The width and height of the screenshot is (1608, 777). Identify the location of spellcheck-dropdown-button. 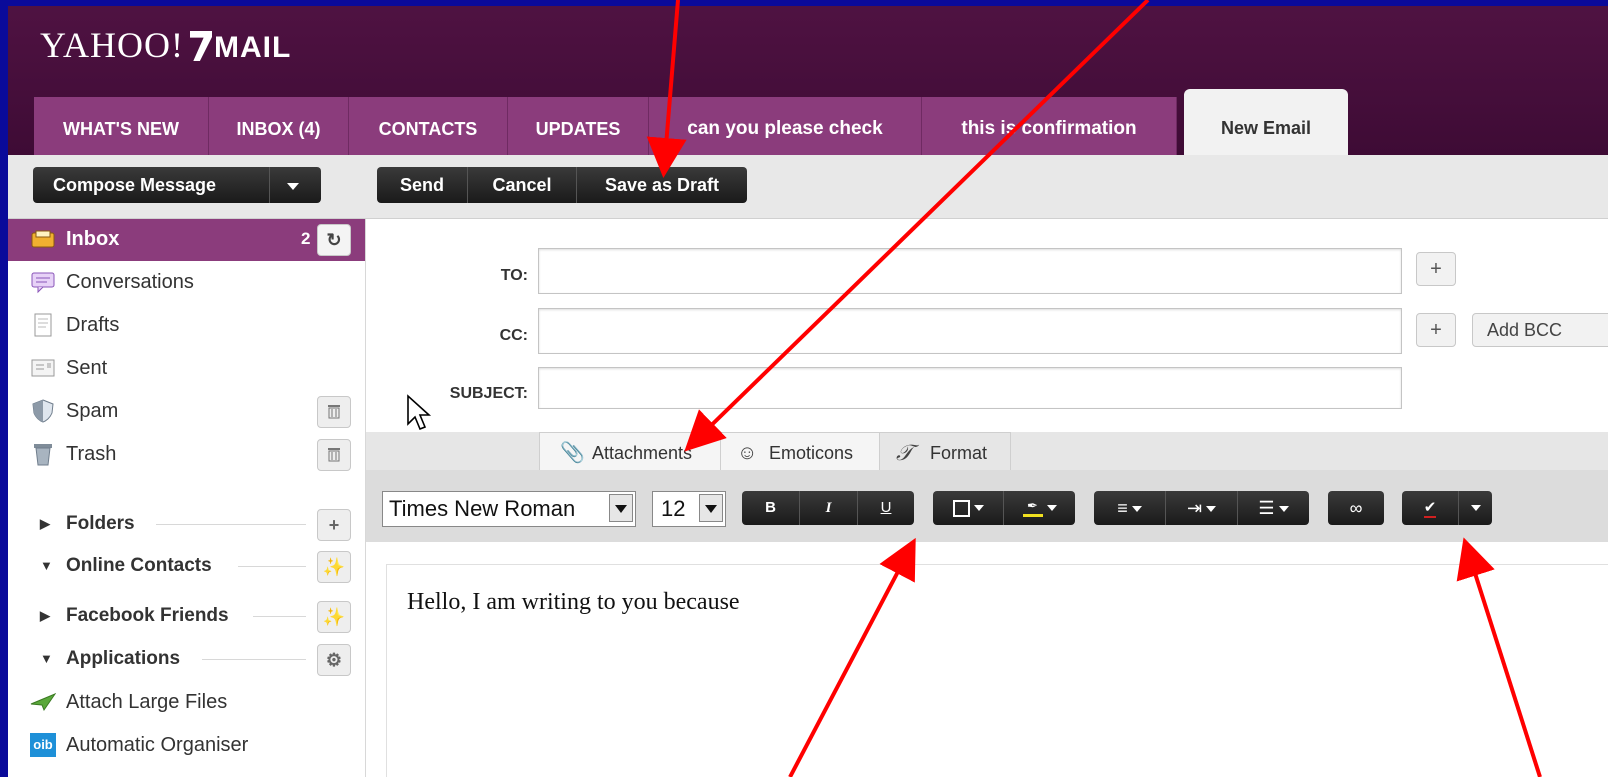
(1475, 508).